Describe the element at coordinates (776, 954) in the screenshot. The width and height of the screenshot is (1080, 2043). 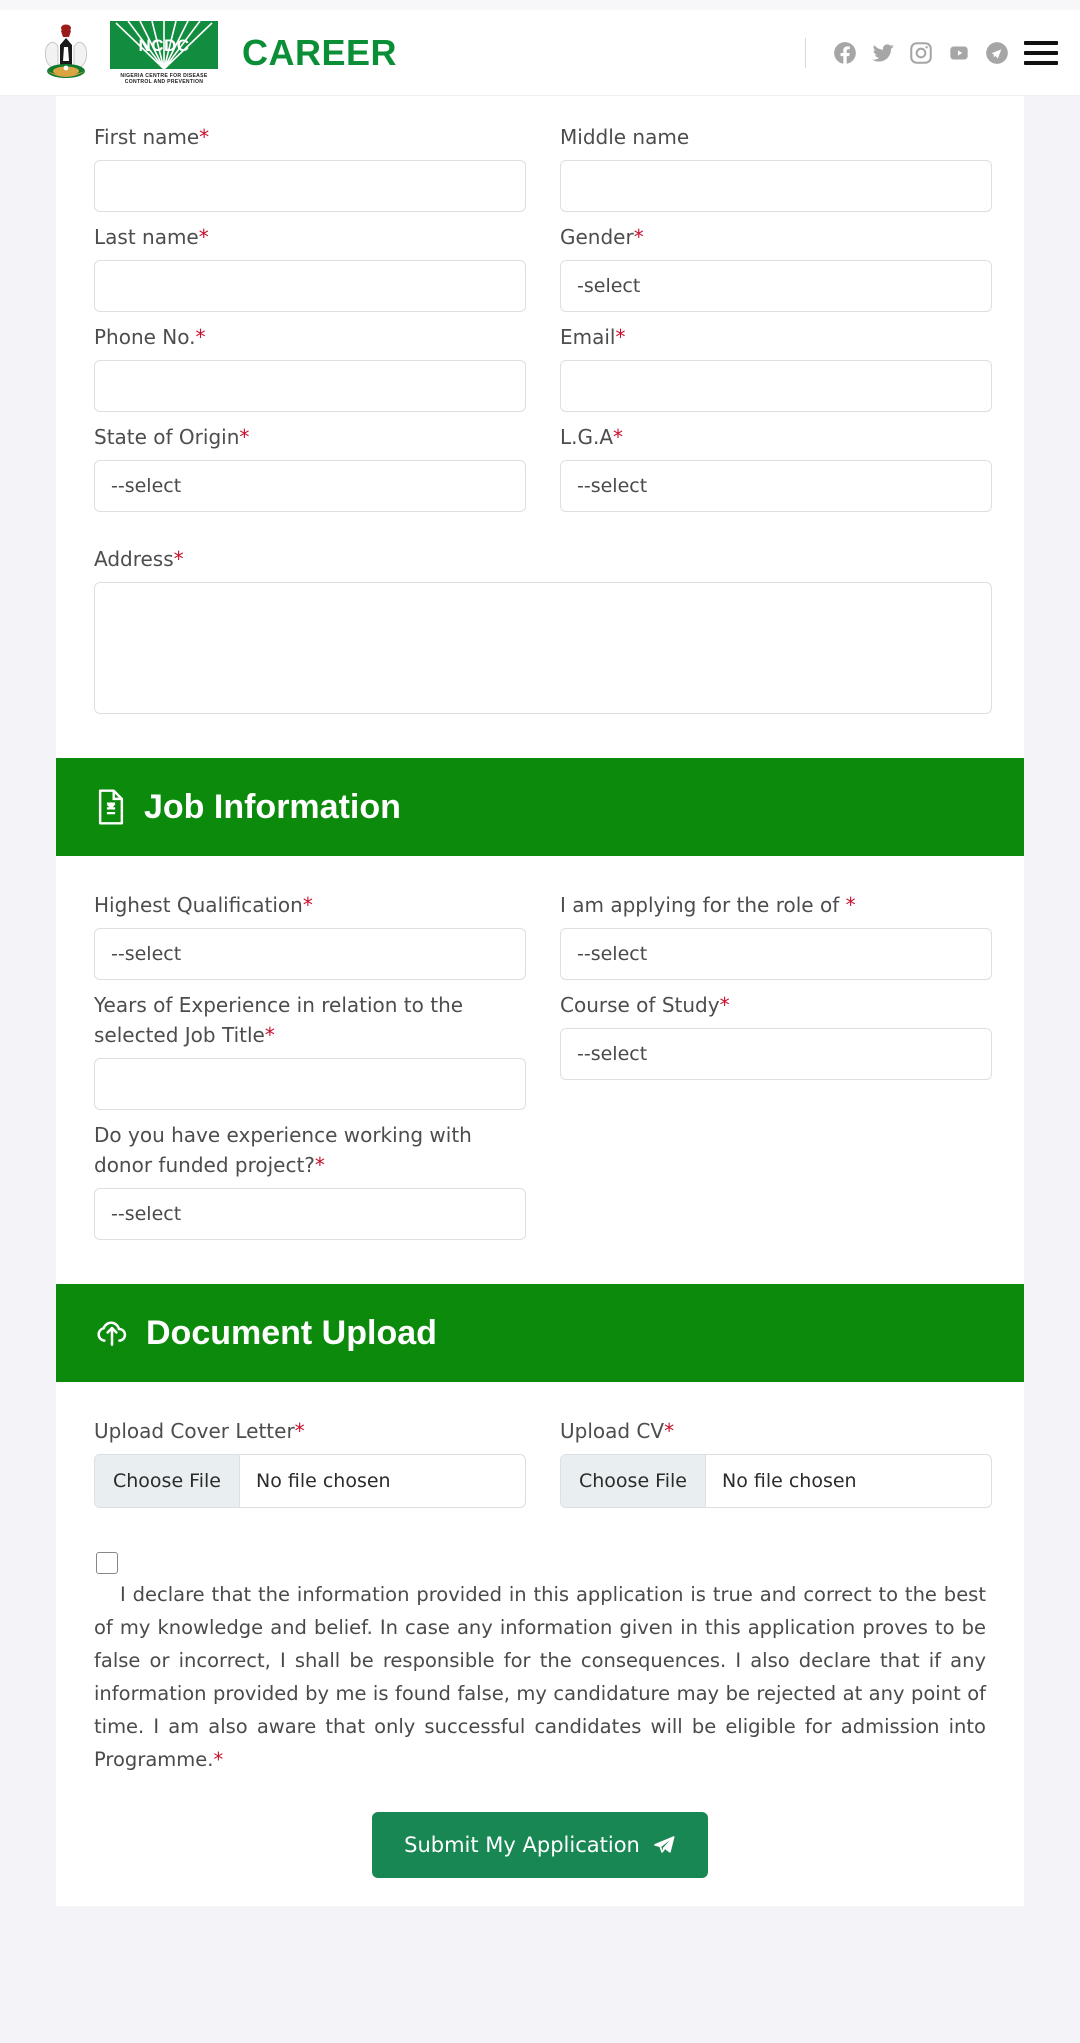
I see `role-select: --select` at that location.